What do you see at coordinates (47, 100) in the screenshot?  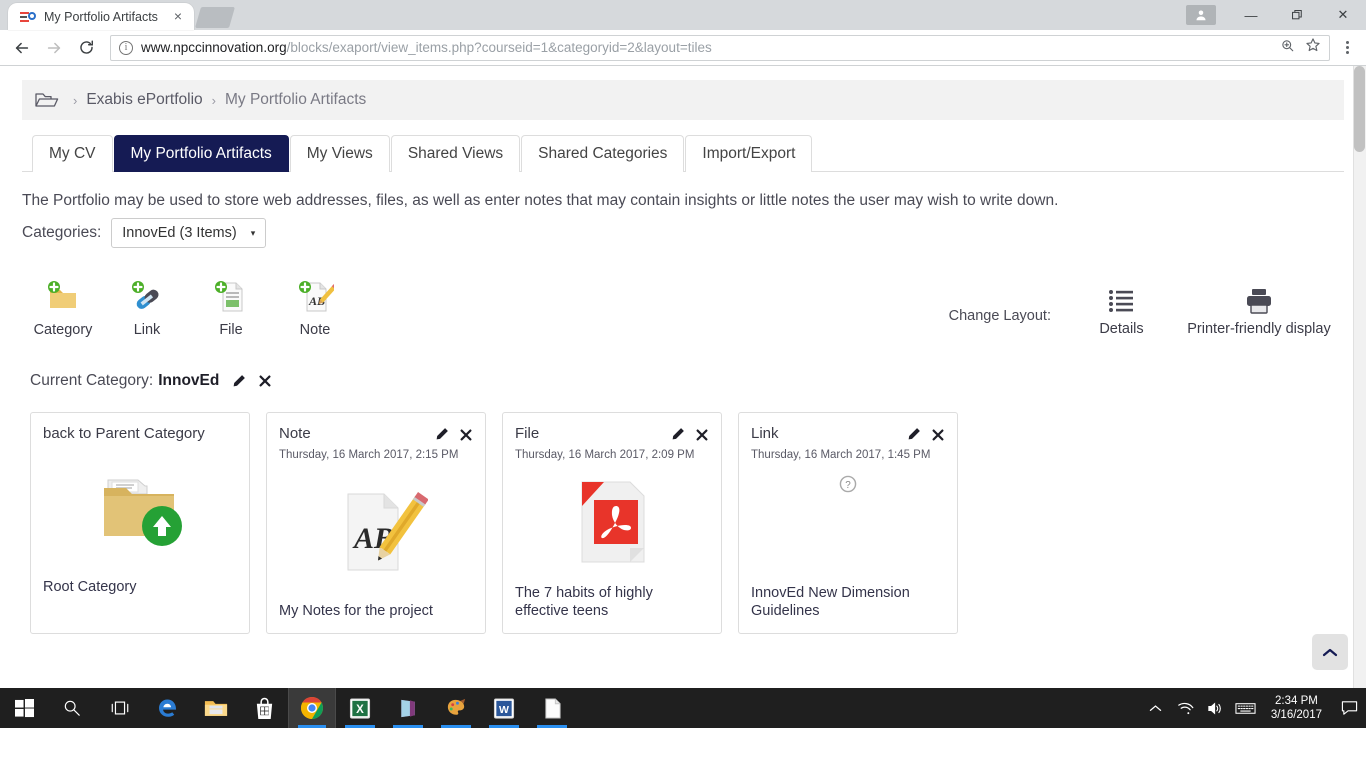 I see `open-folder-icon` at bounding box center [47, 100].